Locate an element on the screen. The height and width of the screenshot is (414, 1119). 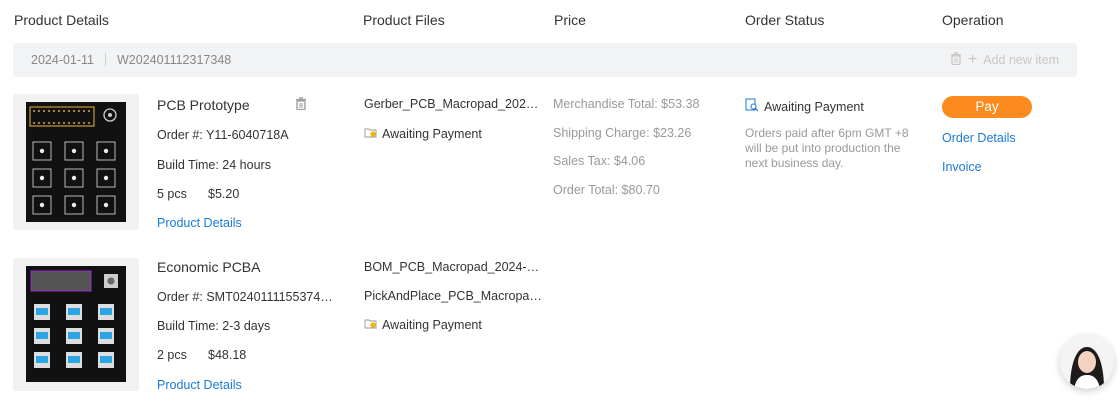
document-search-icon is located at coordinates (752, 106).